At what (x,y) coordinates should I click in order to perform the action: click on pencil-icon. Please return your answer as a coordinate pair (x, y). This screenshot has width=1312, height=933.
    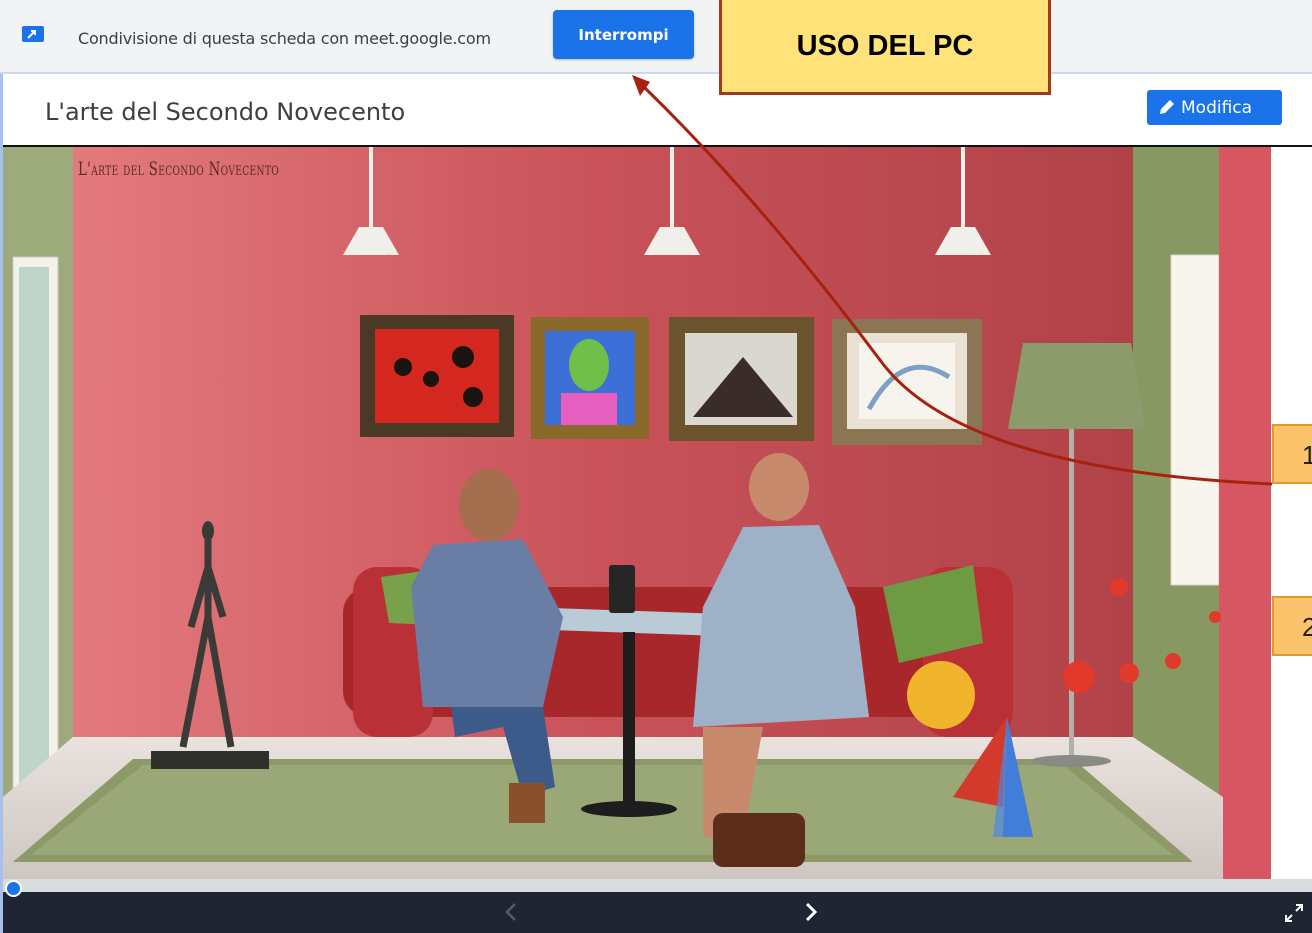
    Looking at the image, I should click on (1167, 107).